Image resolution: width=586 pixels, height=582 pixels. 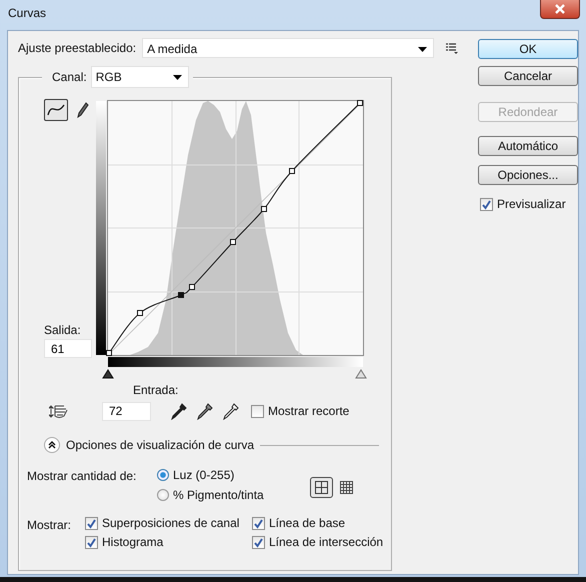 I want to click on curve-tool-button, so click(x=56, y=110).